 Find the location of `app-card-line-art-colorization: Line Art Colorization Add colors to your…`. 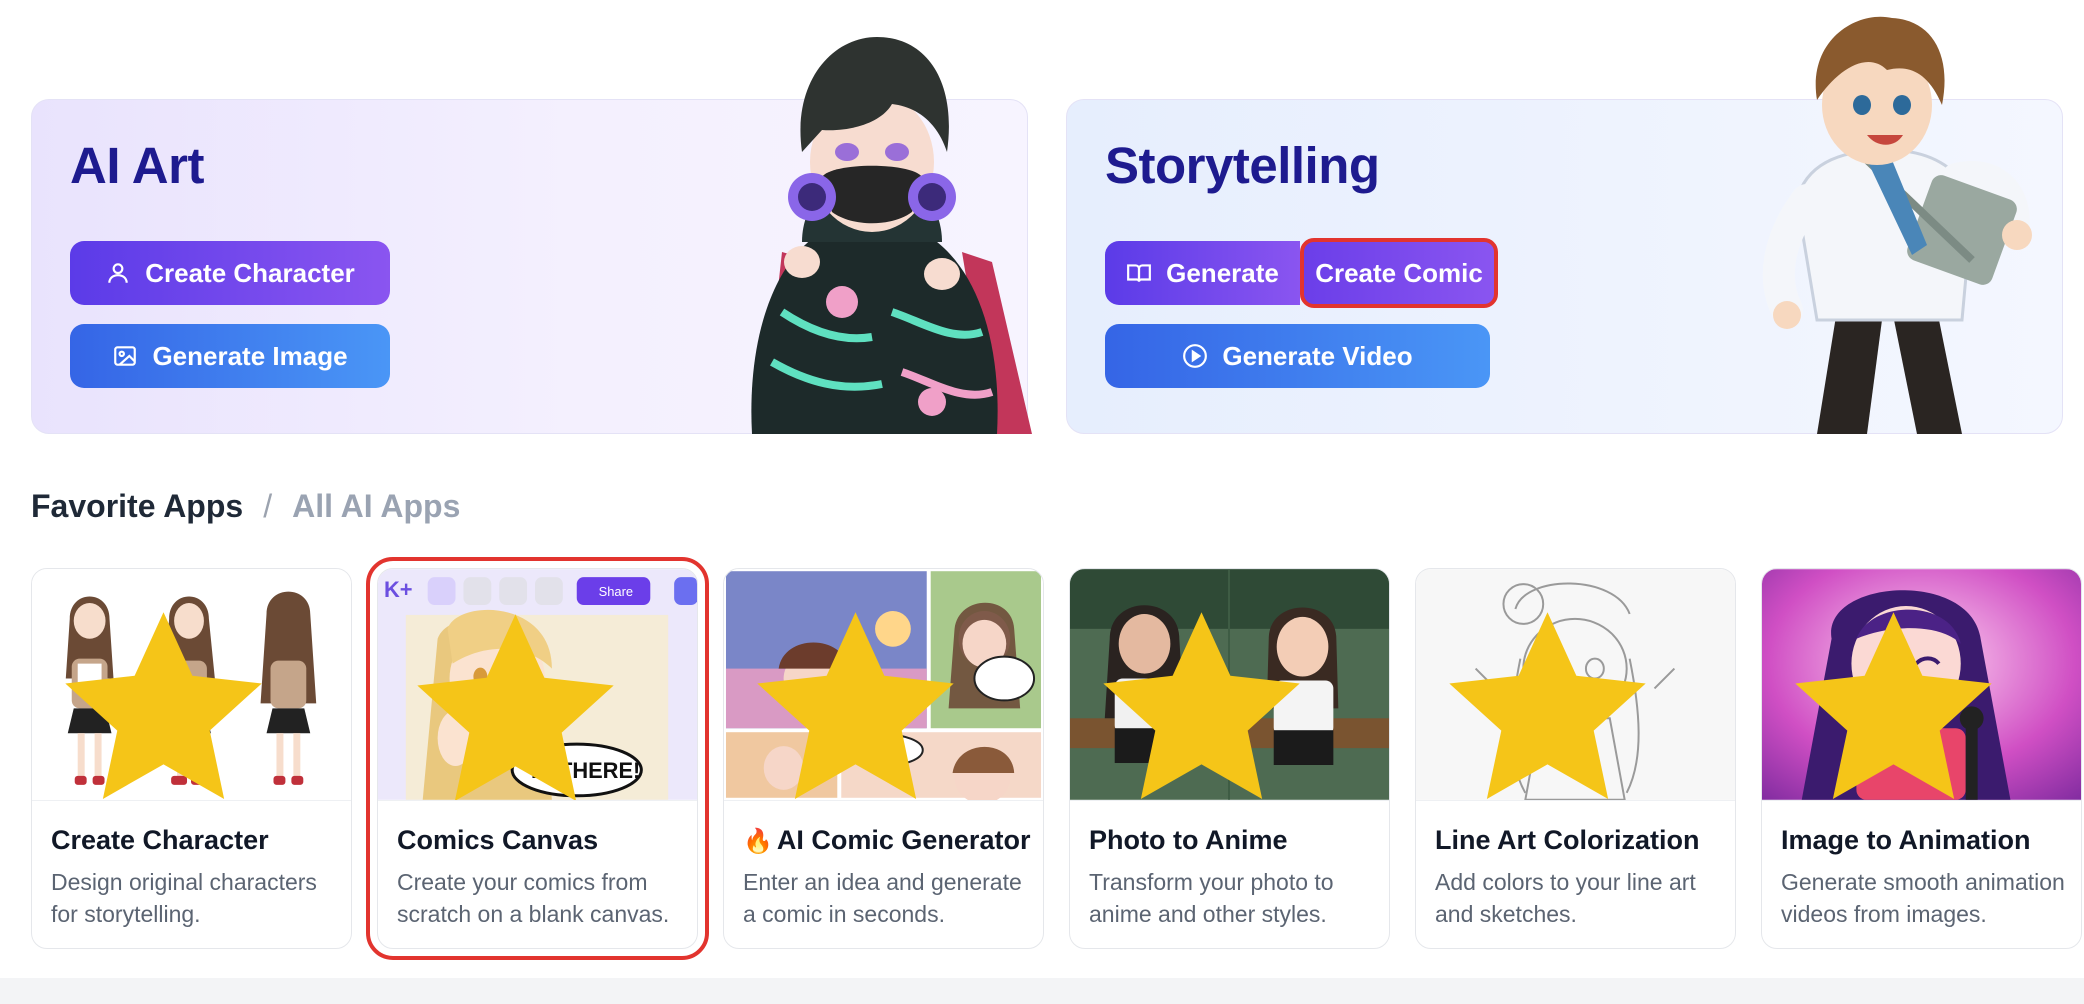

app-card-line-art-colorization: Line Art Colorization Add colors to your… is located at coordinates (1575, 758).